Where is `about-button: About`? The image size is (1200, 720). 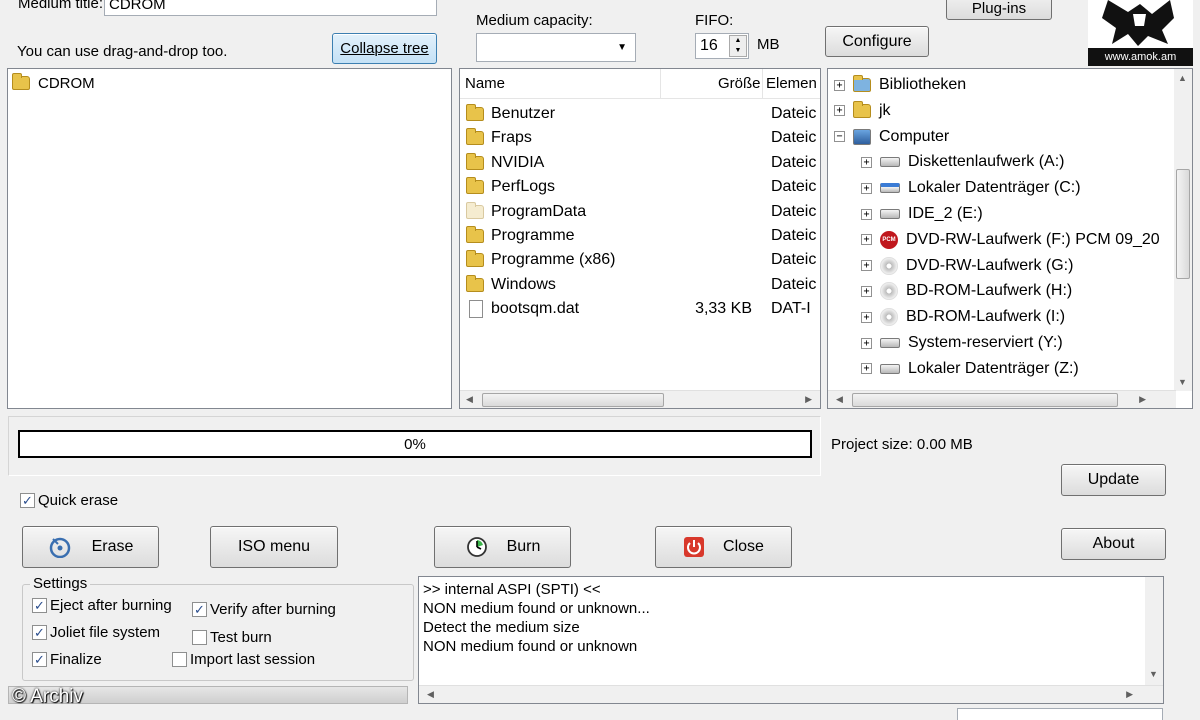
about-button: About is located at coordinates (1113, 544).